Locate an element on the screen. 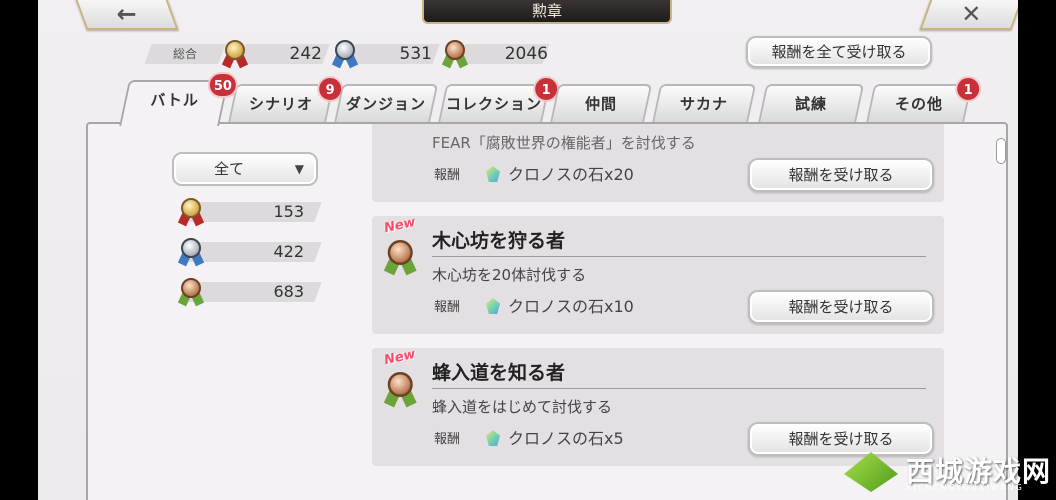 Image resolution: width=1056 pixels, height=500 pixels. tab-other: その他 1 is located at coordinates (923, 100).